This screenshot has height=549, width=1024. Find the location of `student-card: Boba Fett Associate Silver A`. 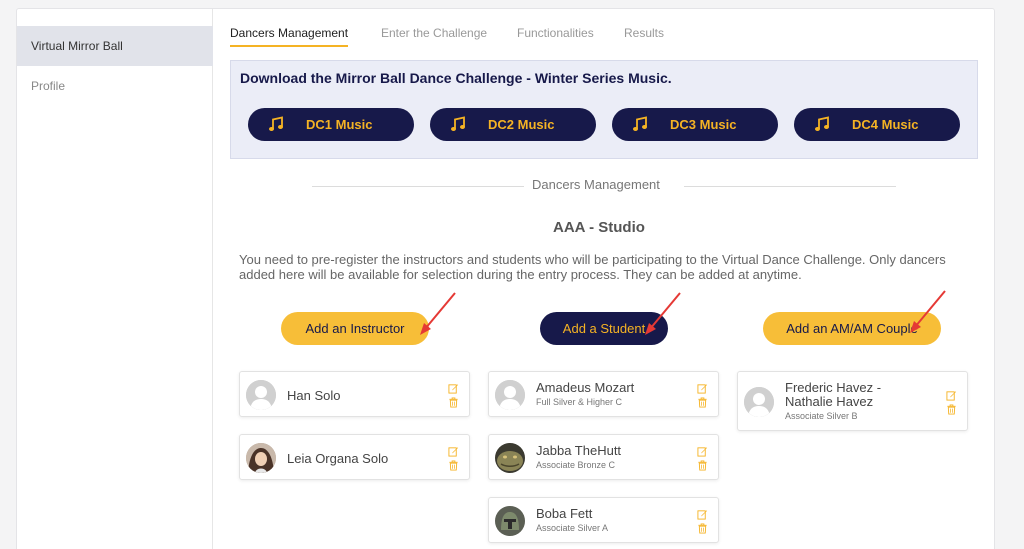

student-card: Boba Fett Associate Silver A is located at coordinates (603, 520).